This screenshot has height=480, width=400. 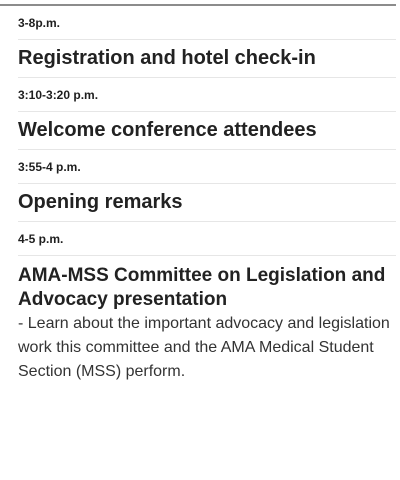 What do you see at coordinates (207, 95) in the screenshot?
I see `time-label: 3:10-3:20 p.m.` at bounding box center [207, 95].